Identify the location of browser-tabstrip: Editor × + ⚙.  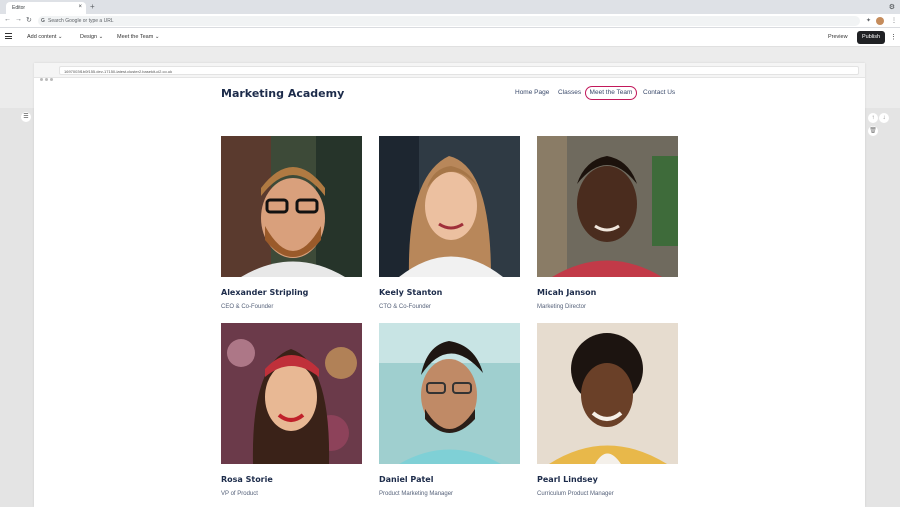
(450, 7).